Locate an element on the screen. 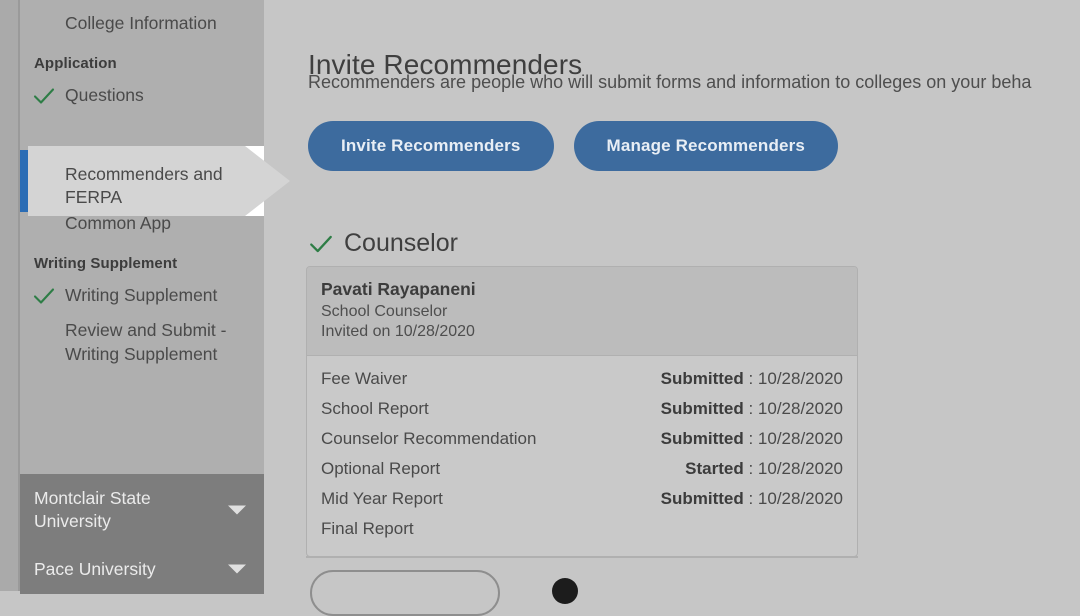 The height and width of the screenshot is (616, 1080). status-badge: Started is located at coordinates (714, 468).